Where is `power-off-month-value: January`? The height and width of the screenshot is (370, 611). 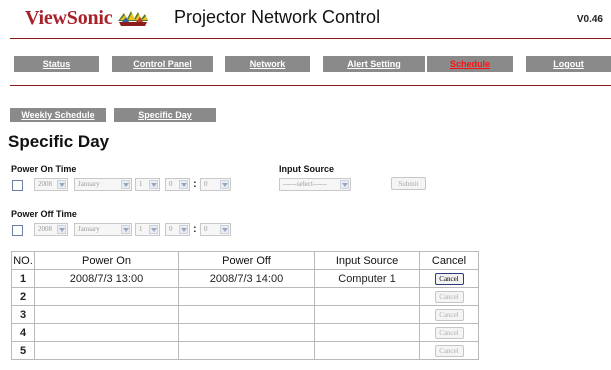
power-off-month-value: January is located at coordinates (89, 229).